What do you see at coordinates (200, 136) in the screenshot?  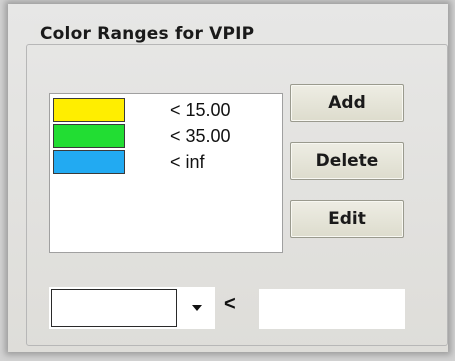 I see `range-label: < 35.00` at bounding box center [200, 136].